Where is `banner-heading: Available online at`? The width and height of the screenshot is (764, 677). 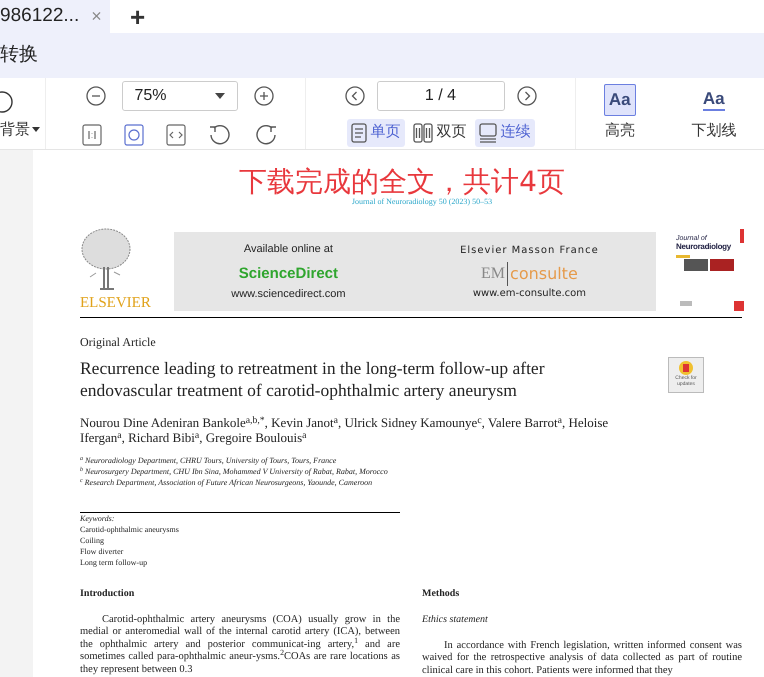 banner-heading: Available online at is located at coordinates (288, 249).